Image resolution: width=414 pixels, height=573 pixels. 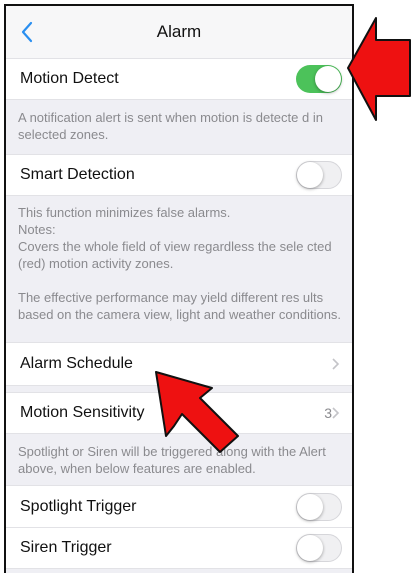 What do you see at coordinates (82, 412) in the screenshot?
I see `motion-sensitivity-label: Motion Sensitivity` at bounding box center [82, 412].